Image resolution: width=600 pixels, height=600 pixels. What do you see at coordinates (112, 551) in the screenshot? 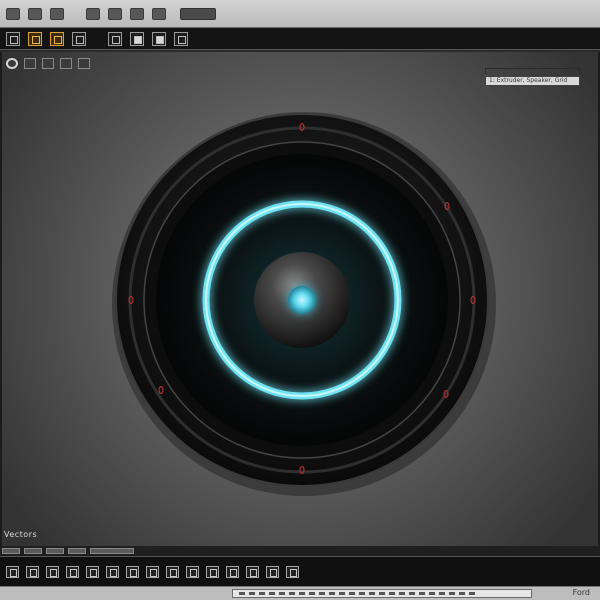
I see `timeline-segment-wide` at bounding box center [112, 551].